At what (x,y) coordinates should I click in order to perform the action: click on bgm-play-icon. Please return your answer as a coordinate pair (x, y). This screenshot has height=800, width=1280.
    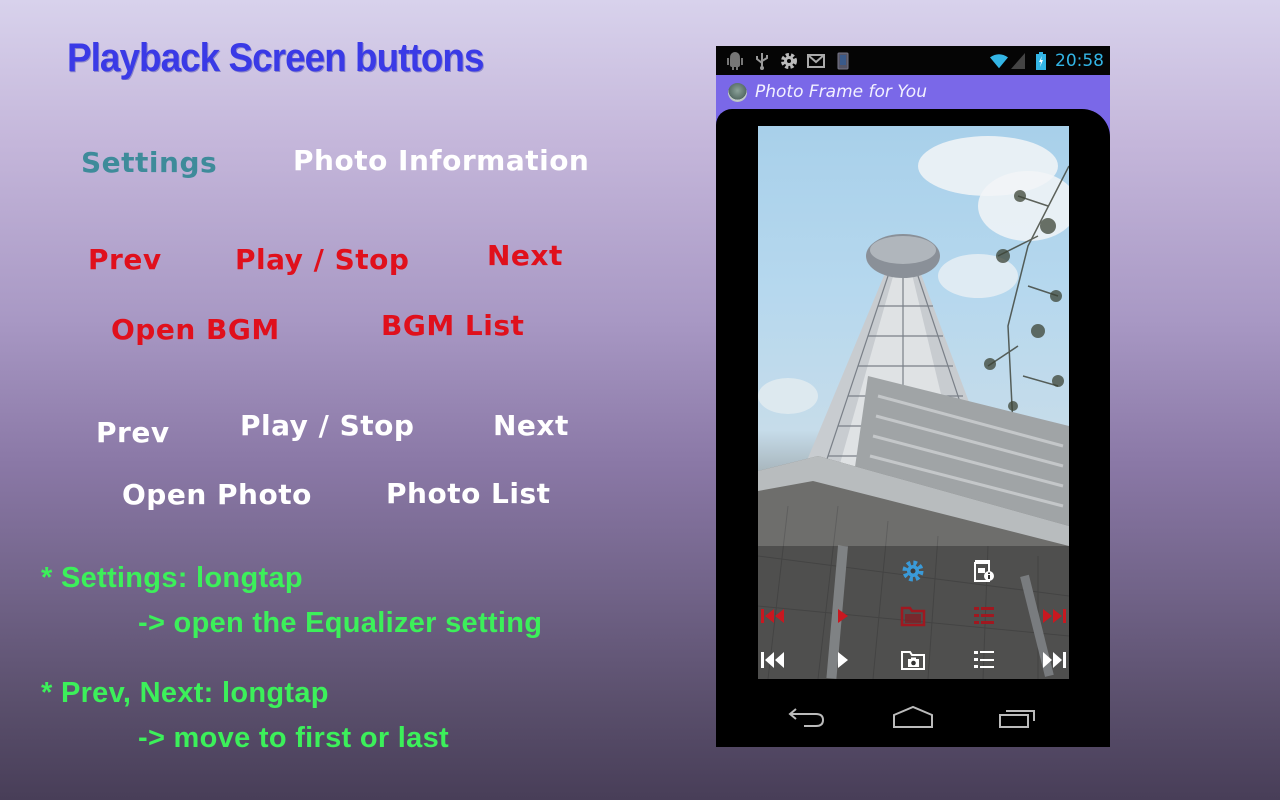
    Looking at the image, I should click on (843, 616).